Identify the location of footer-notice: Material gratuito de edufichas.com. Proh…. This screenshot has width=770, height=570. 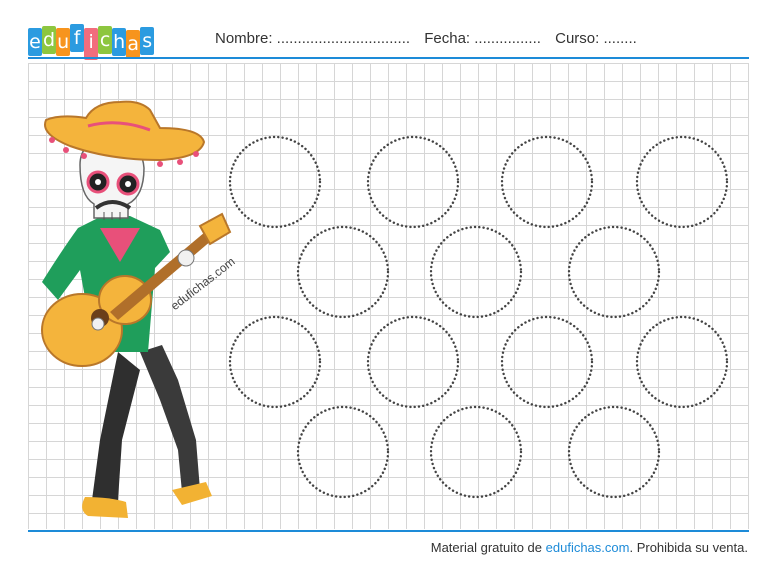
(589, 547).